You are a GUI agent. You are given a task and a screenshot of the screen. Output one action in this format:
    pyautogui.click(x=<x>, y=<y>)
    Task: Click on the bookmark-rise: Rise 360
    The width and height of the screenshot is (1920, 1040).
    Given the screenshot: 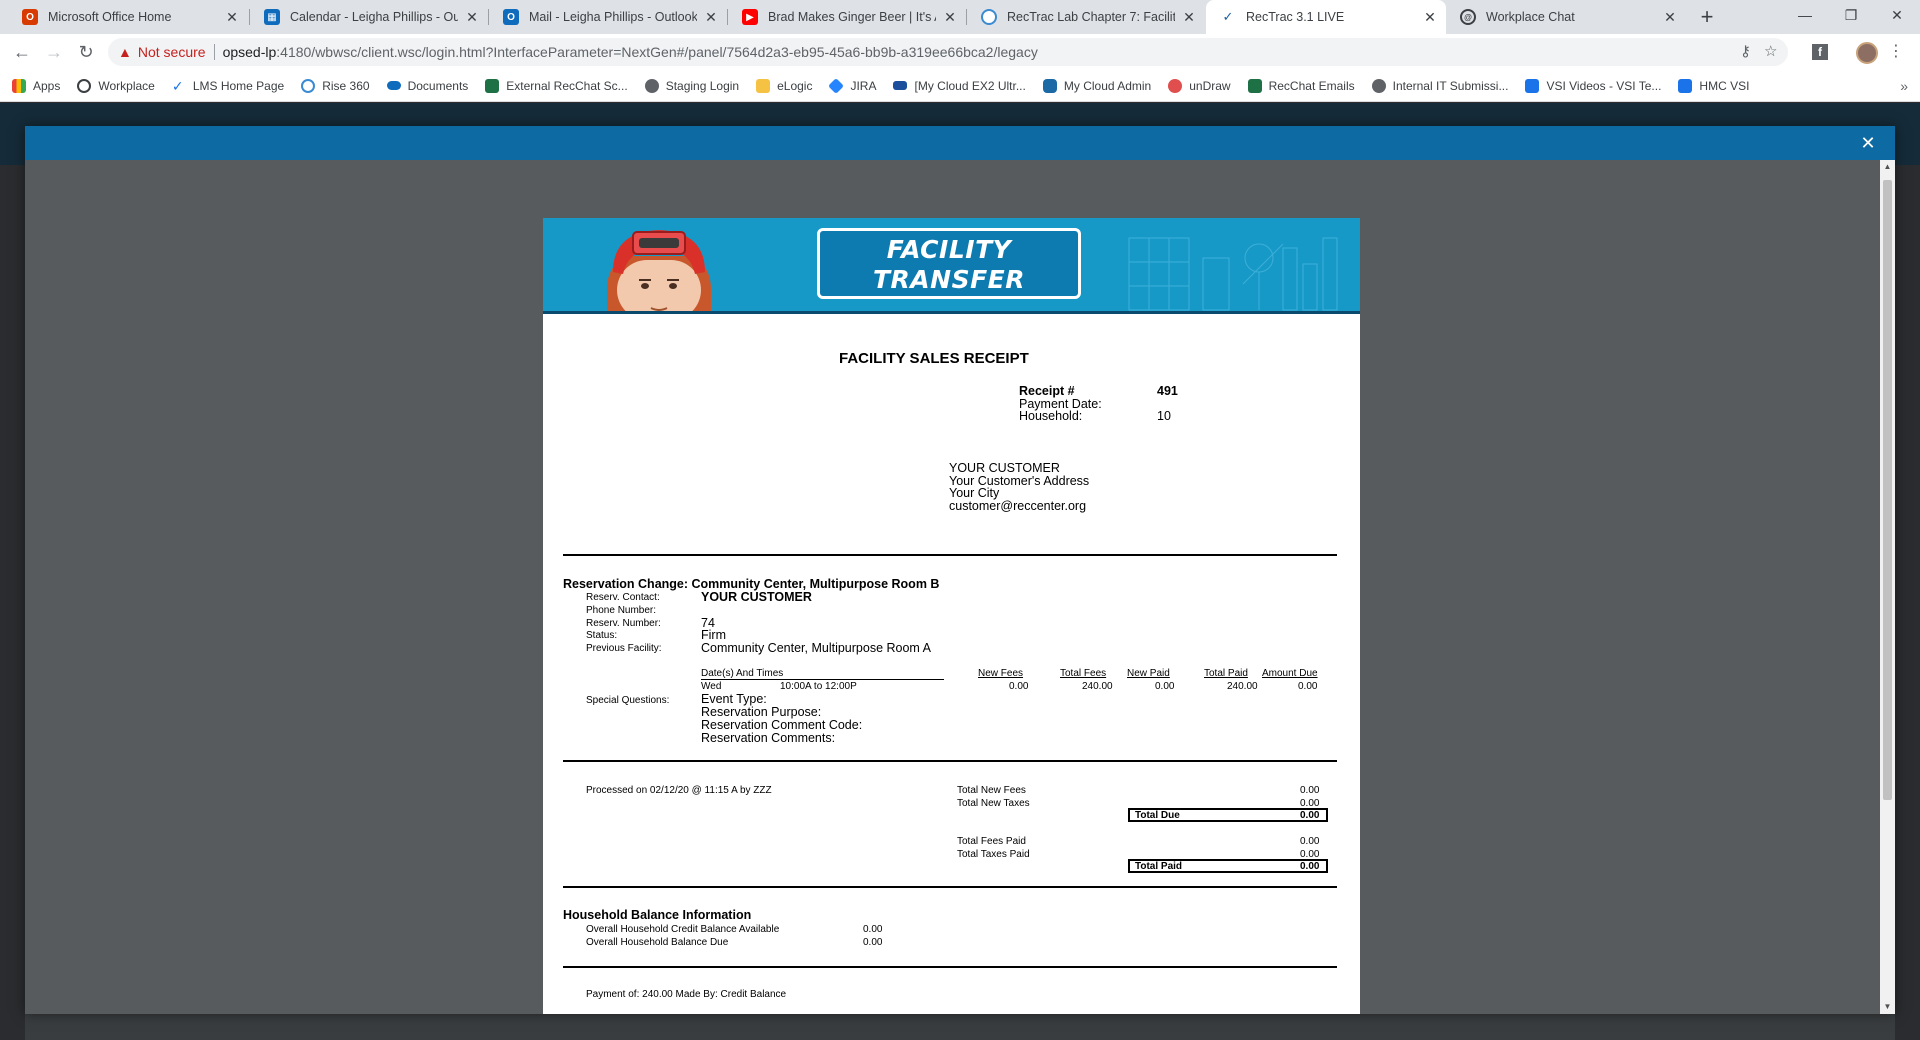 What is the action you would take?
    pyautogui.click(x=335, y=85)
    